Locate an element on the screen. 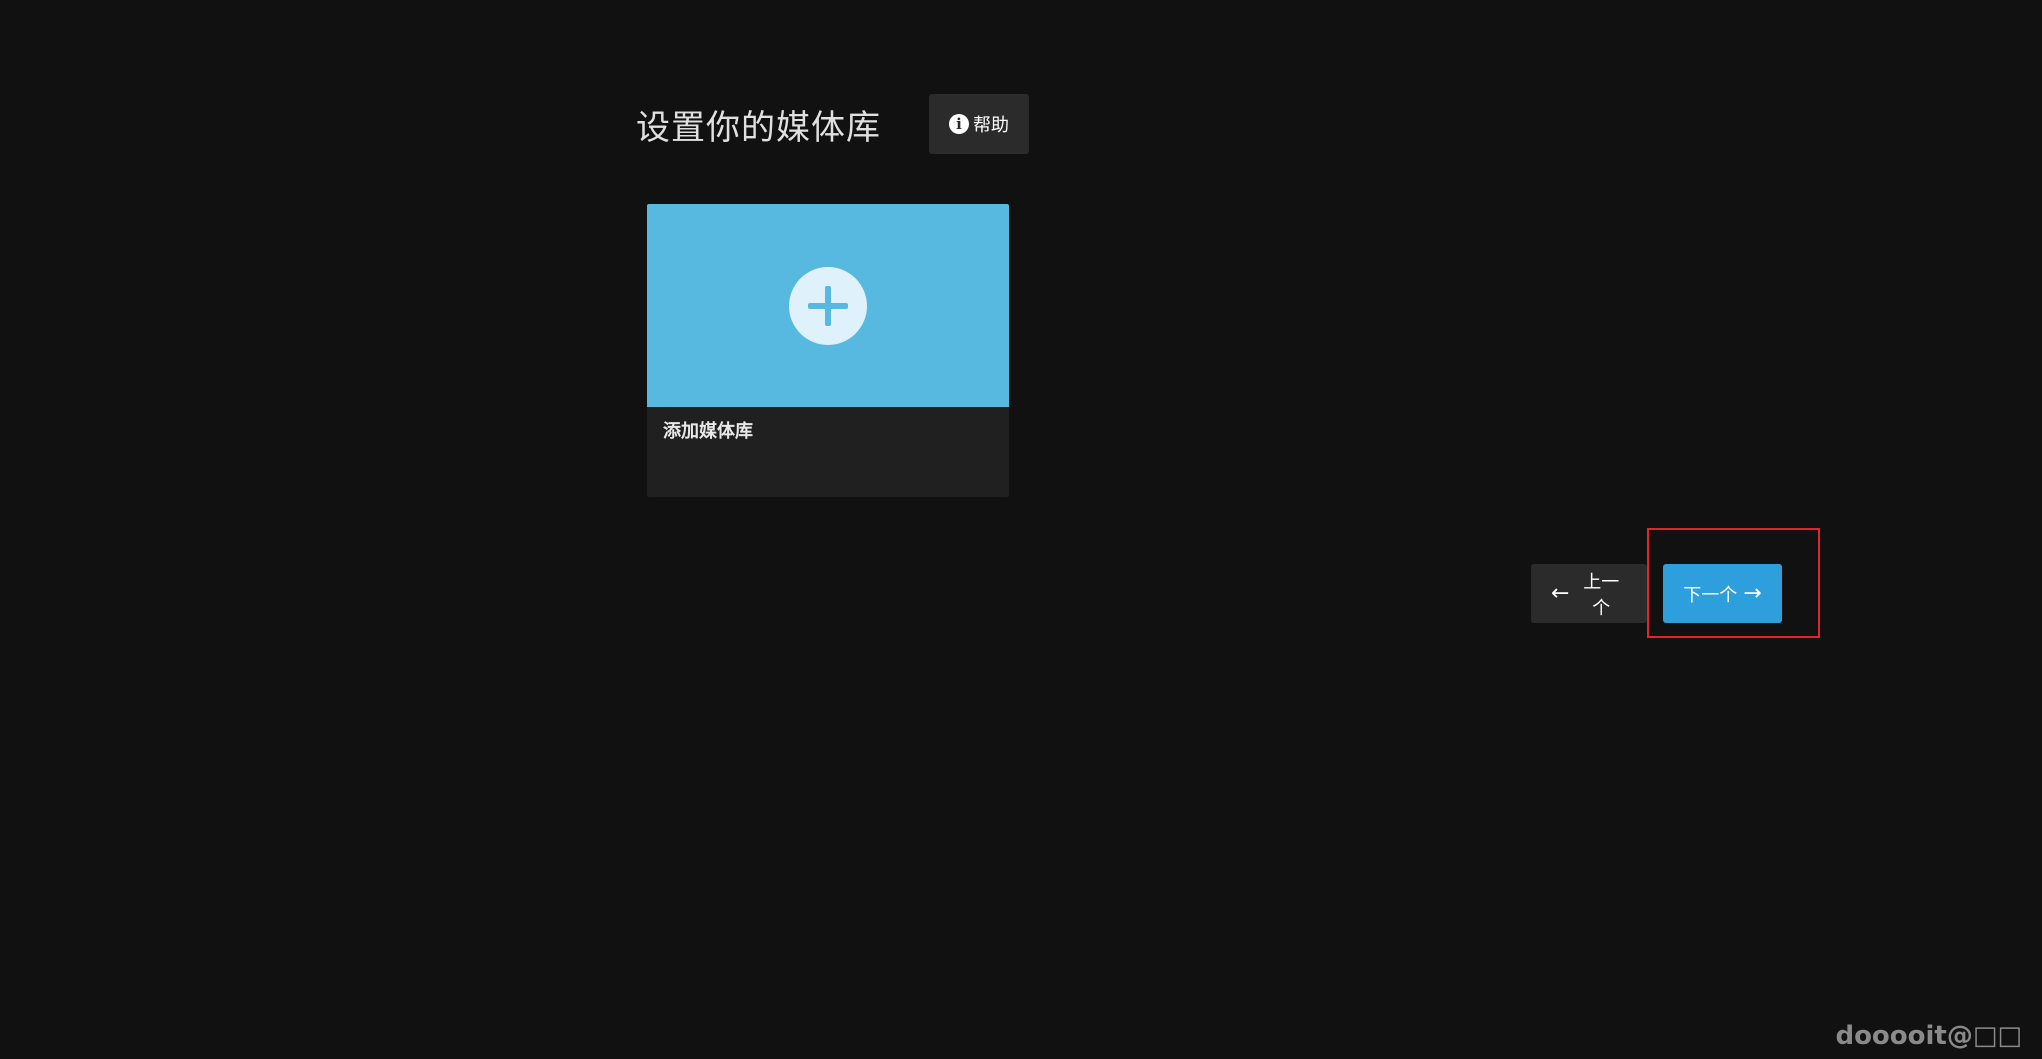 The height and width of the screenshot is (1059, 2042). previous-button: ← 上一个 is located at coordinates (1589, 593).